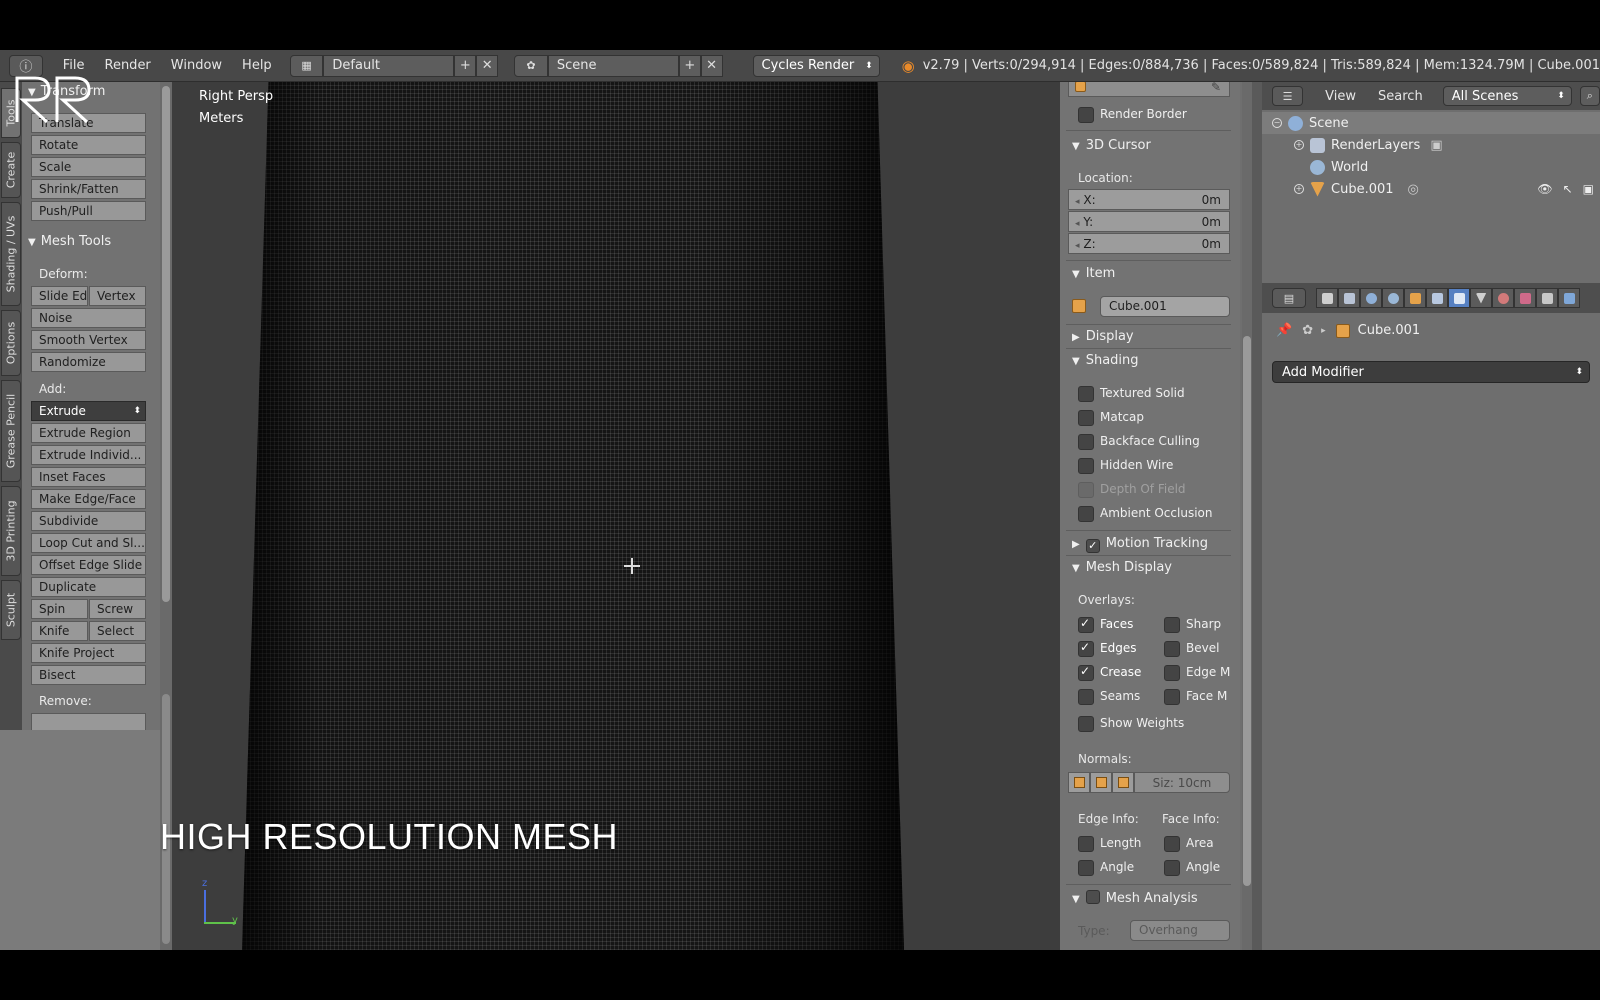 Image resolution: width=1600 pixels, height=1000 pixels. Describe the element at coordinates (88, 521) in the screenshot. I see `subdivide-button: Subdivide` at that location.